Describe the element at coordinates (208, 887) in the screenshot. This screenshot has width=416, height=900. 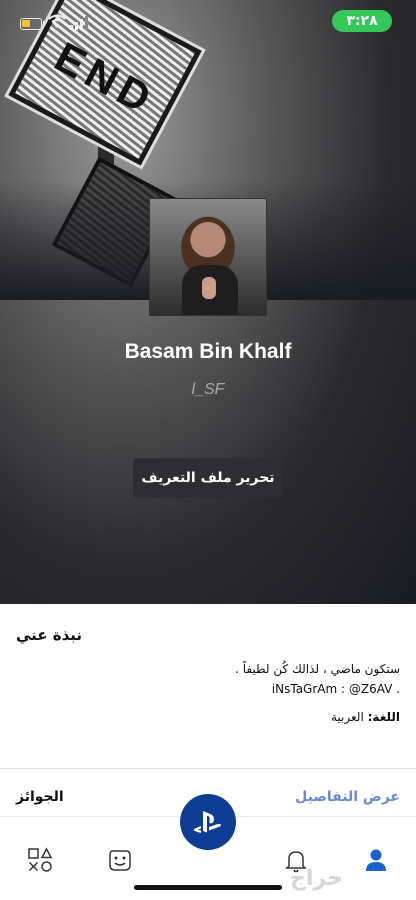
I see `home-indicator` at that location.